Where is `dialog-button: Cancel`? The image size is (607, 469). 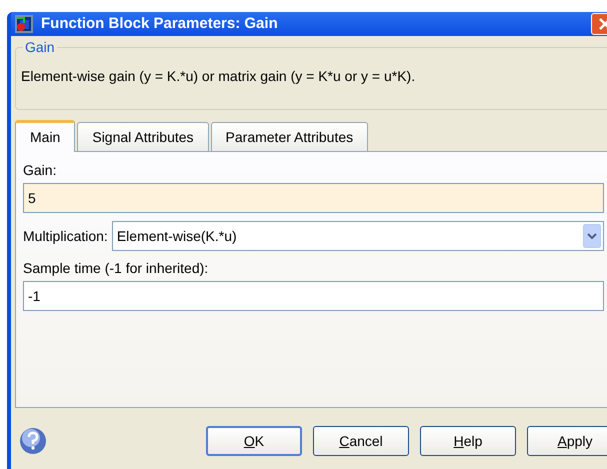
dialog-button: Cancel is located at coordinates (361, 441).